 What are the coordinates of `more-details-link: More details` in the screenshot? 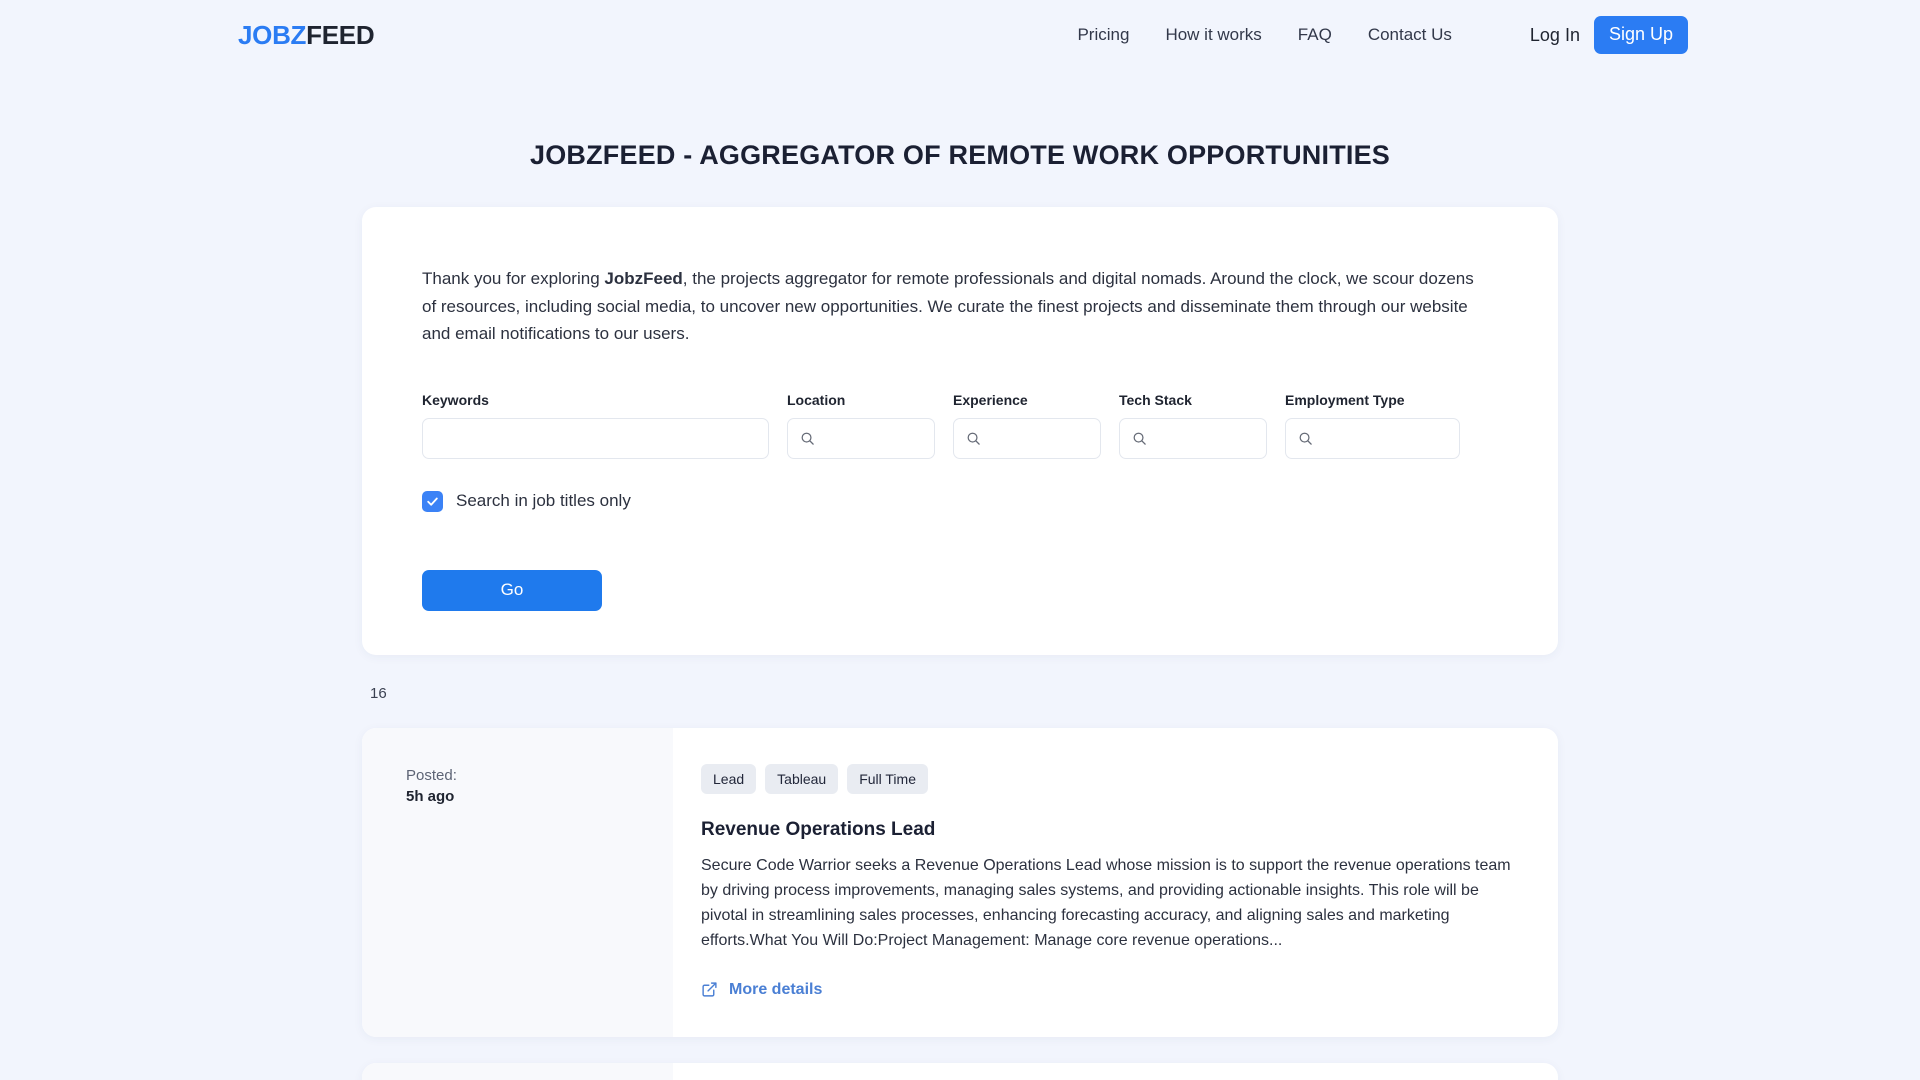 It's located at (761, 990).